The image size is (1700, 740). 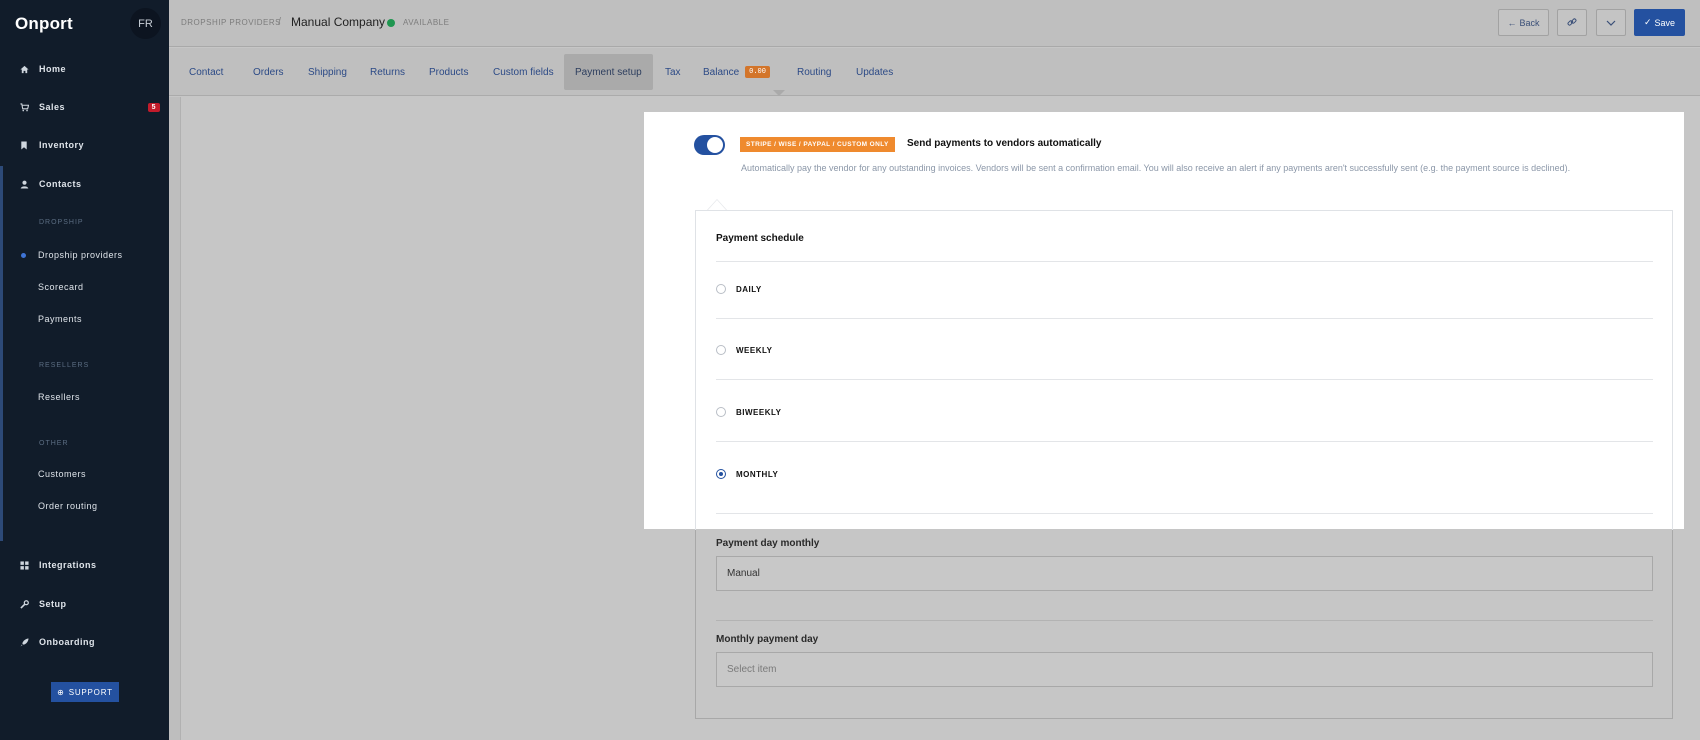 What do you see at coordinates (54, 443) in the screenshot?
I see `section-other: OTHER` at bounding box center [54, 443].